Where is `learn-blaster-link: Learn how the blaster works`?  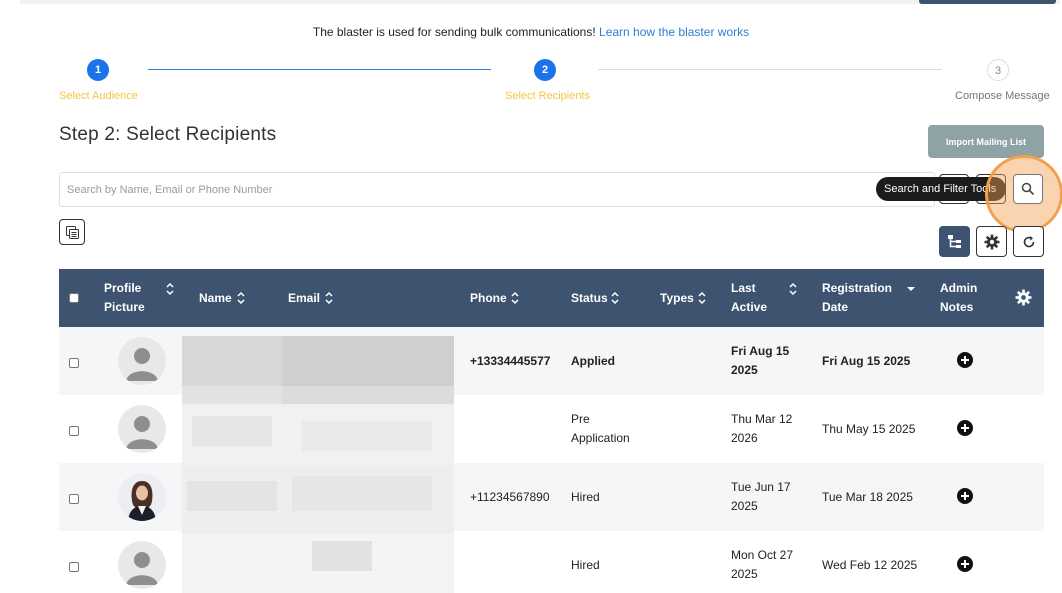
learn-blaster-link: Learn how the blaster works is located at coordinates (674, 32).